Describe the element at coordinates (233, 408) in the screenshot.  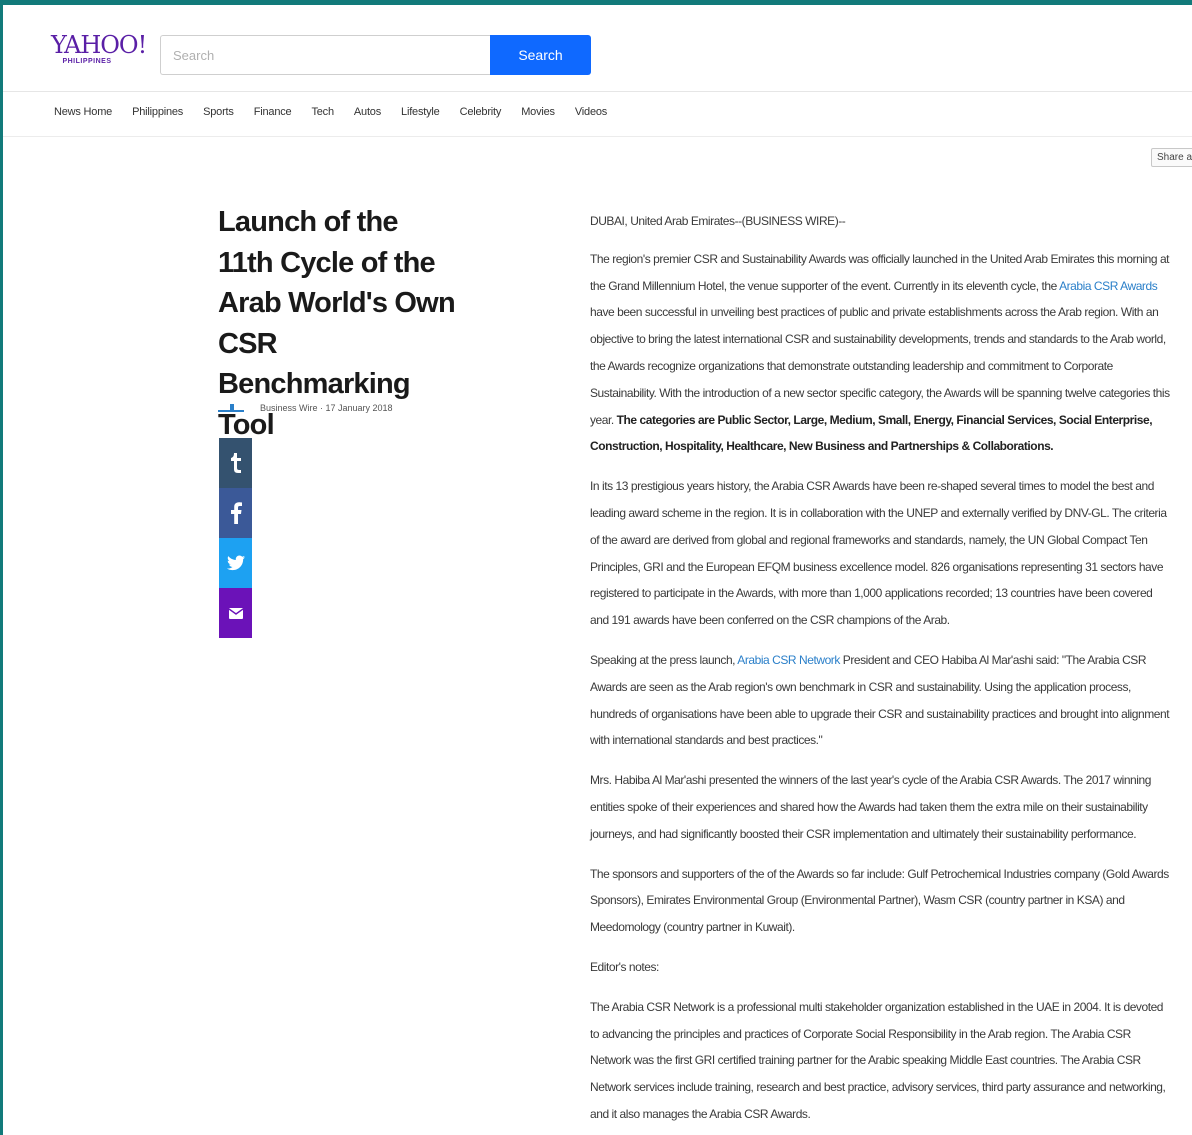
I see `publisher-logo-icon` at that location.